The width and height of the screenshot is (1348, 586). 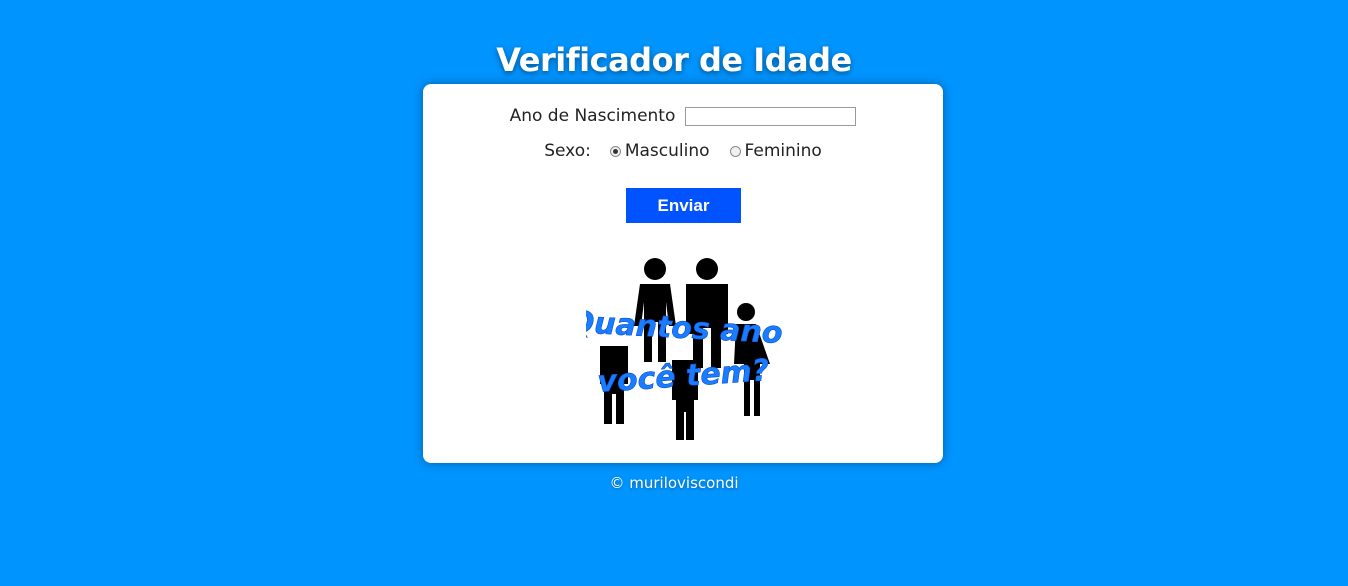 I want to click on birth-year-label: Ano de Nascimento, so click(x=592, y=116).